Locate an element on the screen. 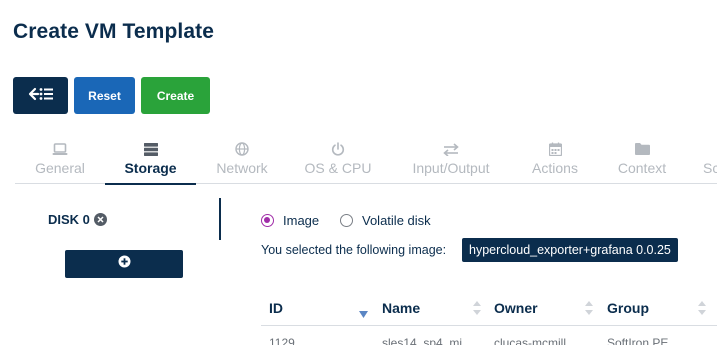 The width and height of the screenshot is (717, 345). tab-input-output: Input/Output is located at coordinates (451, 160).